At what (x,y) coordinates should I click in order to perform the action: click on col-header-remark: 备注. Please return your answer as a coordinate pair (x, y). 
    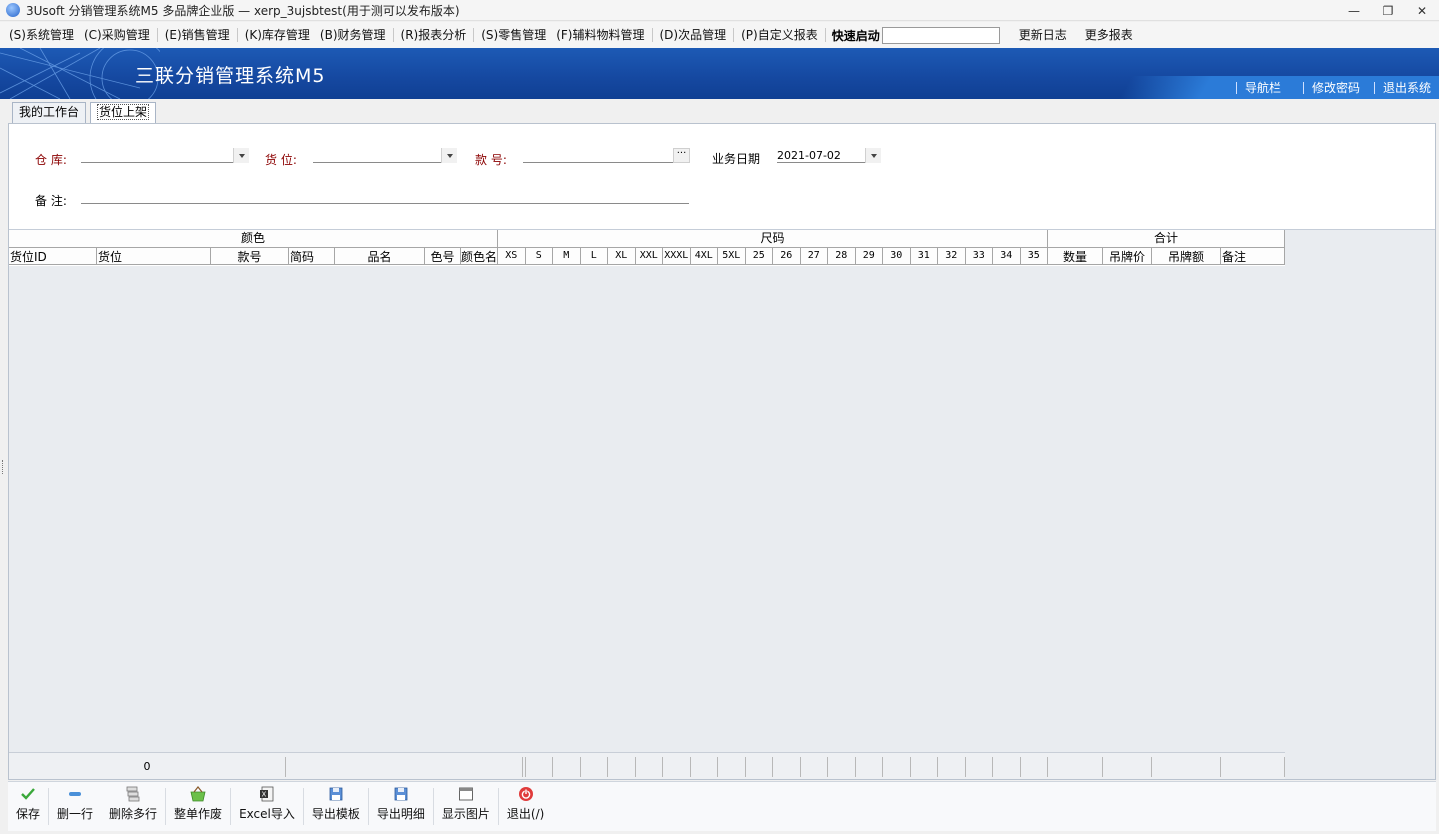
    Looking at the image, I should click on (1253, 256).